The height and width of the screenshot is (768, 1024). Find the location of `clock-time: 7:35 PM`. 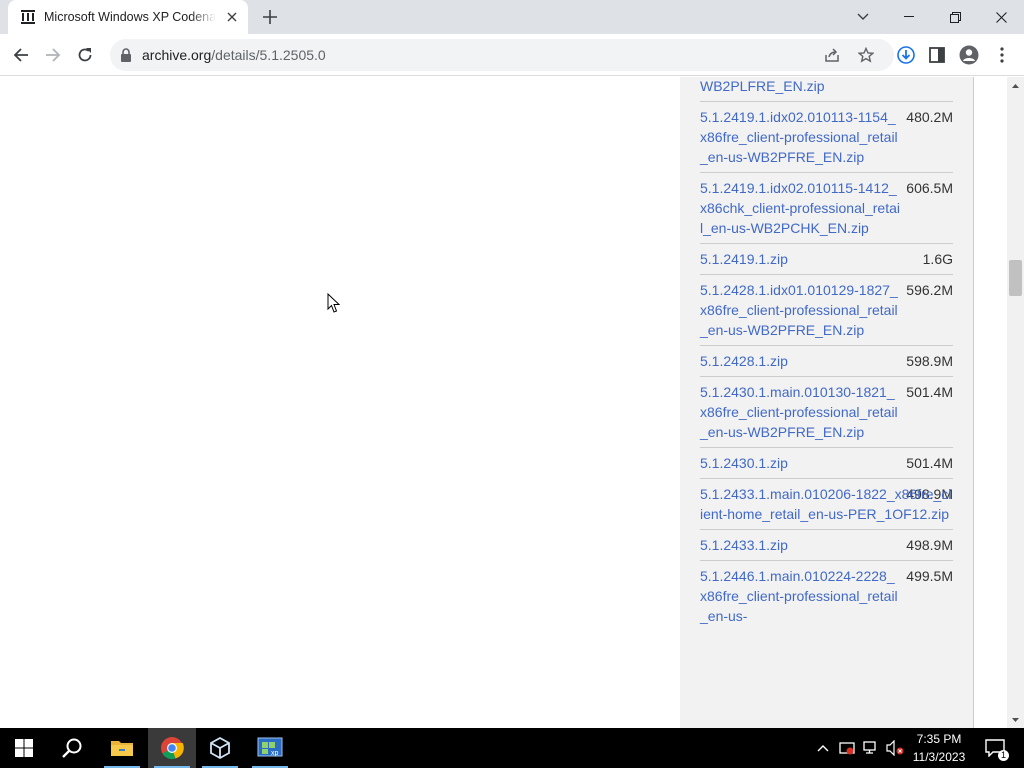

clock-time: 7:35 PM is located at coordinates (939, 739).